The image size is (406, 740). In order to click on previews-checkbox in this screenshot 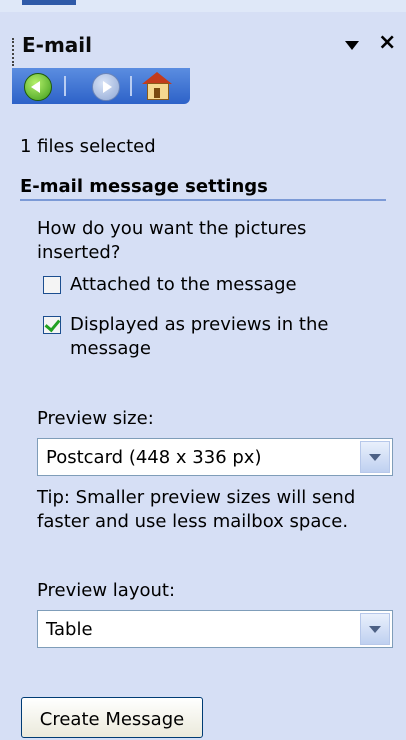, I will do `click(52, 325)`.